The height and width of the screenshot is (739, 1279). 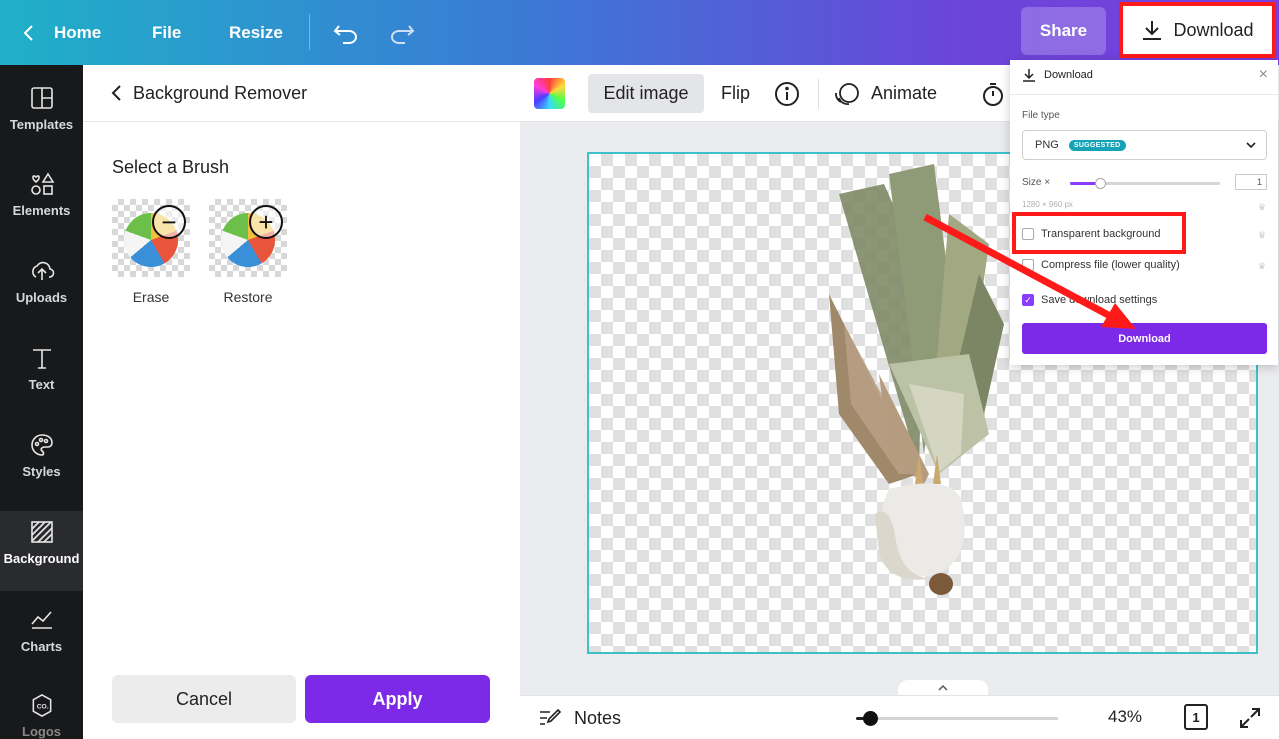 I want to click on pixel-dimensions: 1280 × 960 px, so click(x=1047, y=204).